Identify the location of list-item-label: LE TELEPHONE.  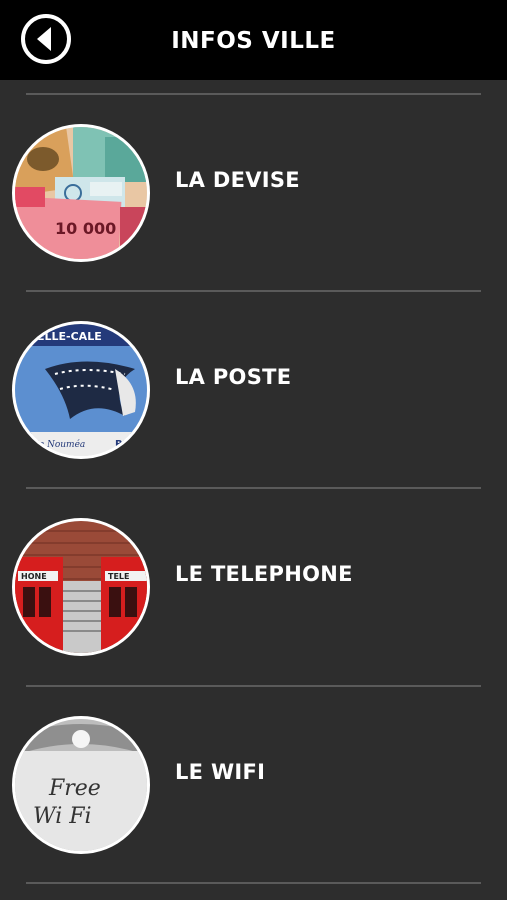
(264, 574).